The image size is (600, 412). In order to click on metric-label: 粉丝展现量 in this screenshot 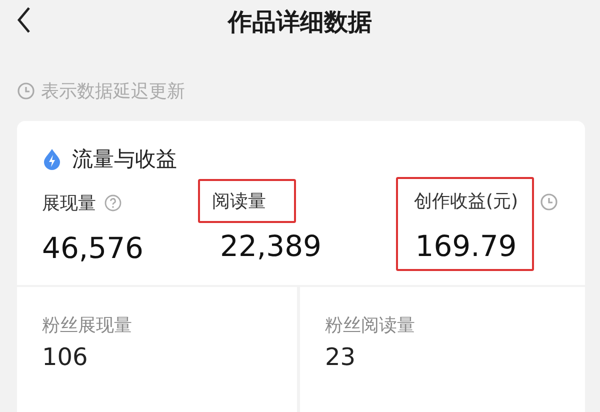, I will do `click(87, 325)`.